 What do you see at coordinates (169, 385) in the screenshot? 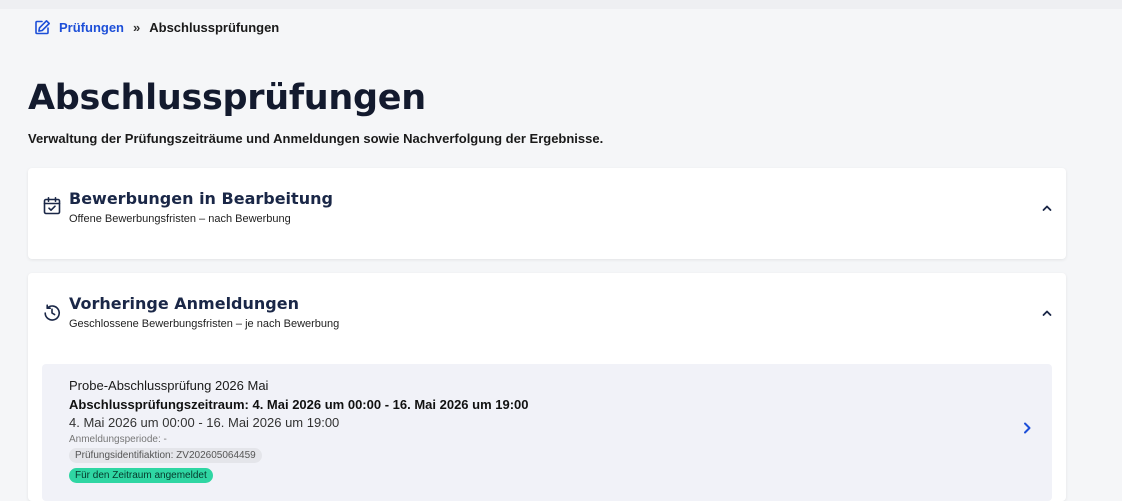
I see `exam-name: Probe-Abschlussprüfung 2026 Mai` at bounding box center [169, 385].